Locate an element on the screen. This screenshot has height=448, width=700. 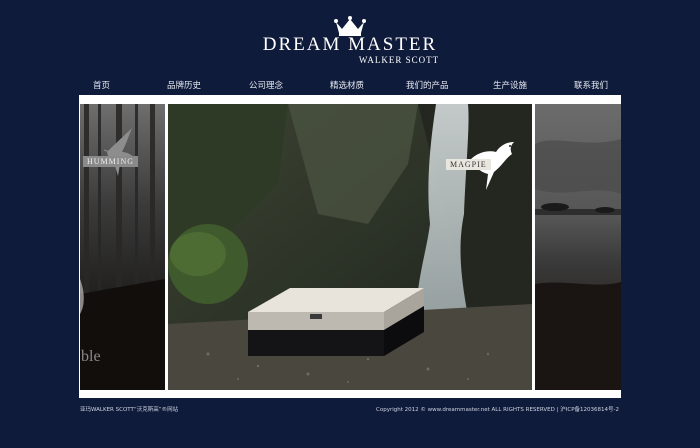
slide-partial-text: ble is located at coordinates (91, 356).